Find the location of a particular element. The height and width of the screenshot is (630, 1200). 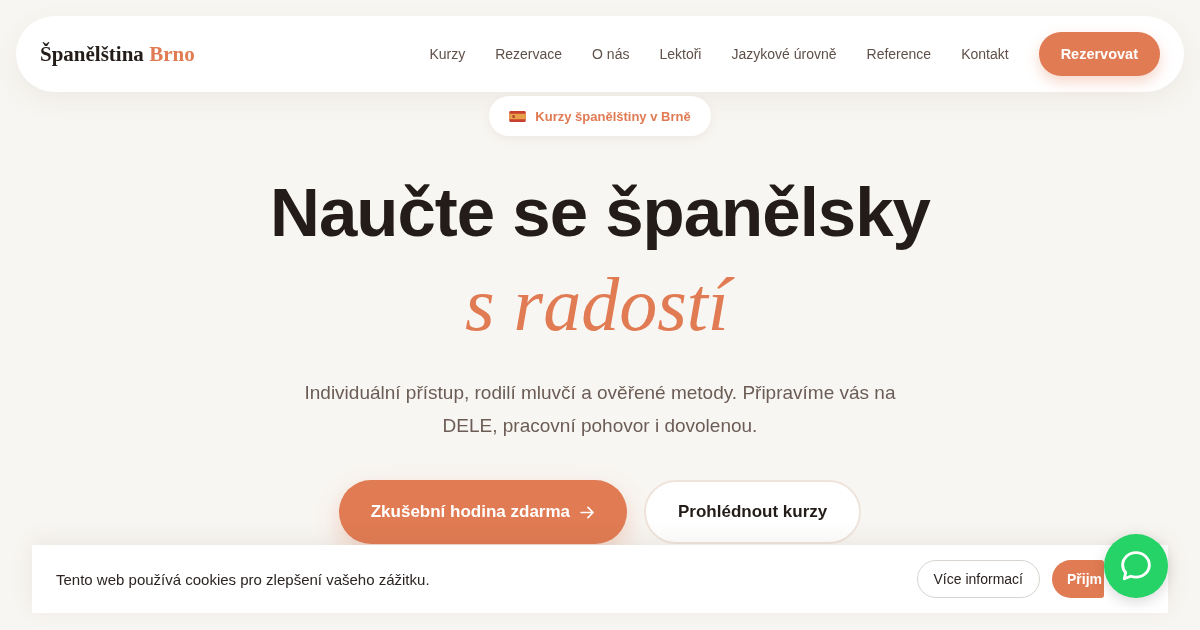

hero-title: Naučte se španělsky is located at coordinates (600, 213).